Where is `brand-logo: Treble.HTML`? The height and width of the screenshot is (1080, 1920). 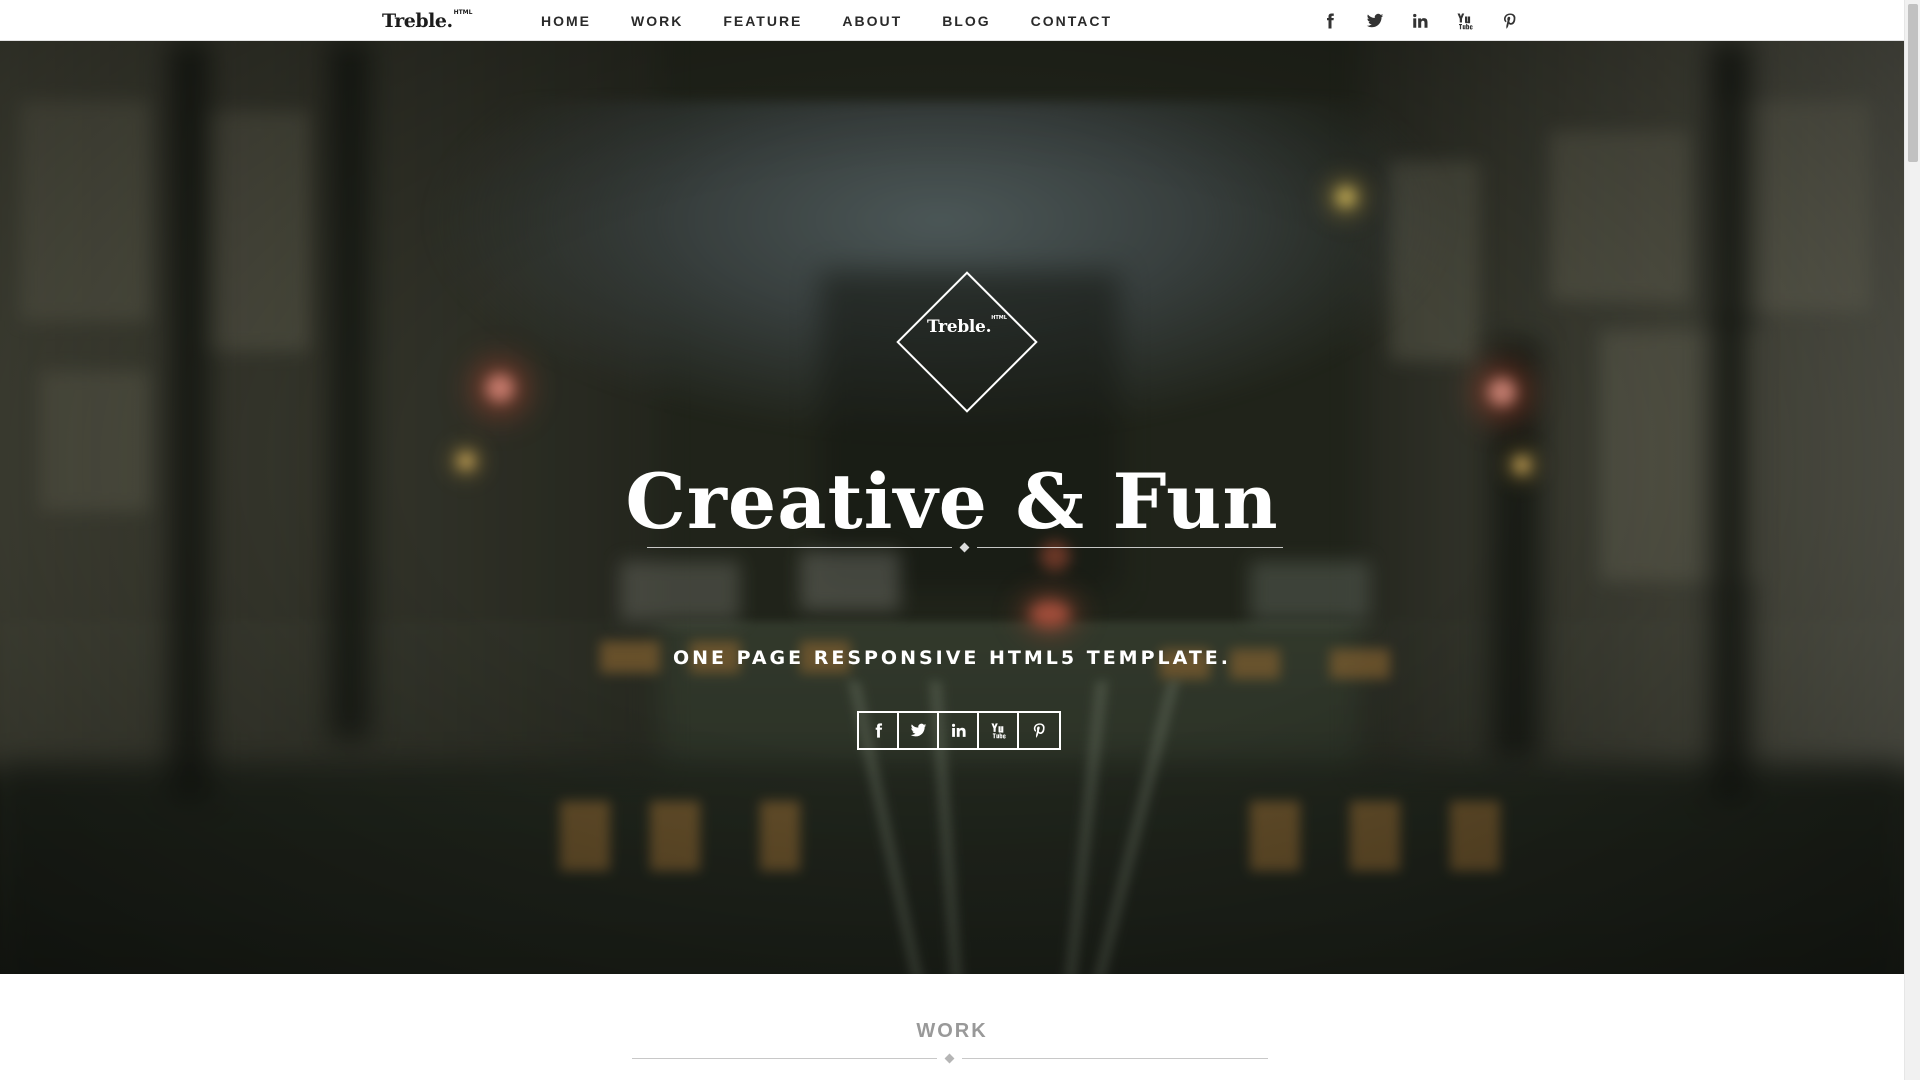 brand-logo: Treble.HTML is located at coordinates (427, 20).